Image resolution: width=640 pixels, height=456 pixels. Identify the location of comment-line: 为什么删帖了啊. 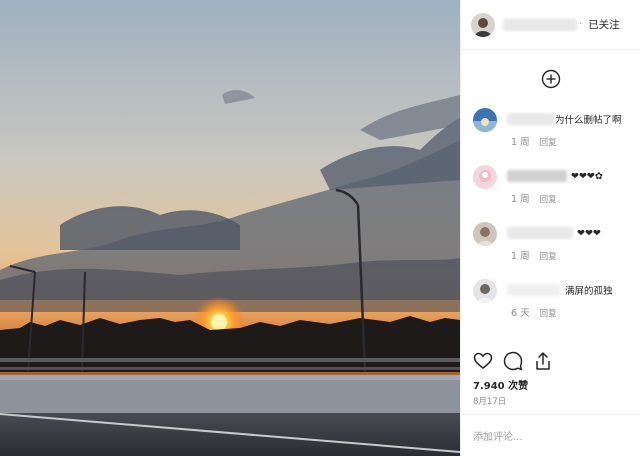
(570, 119).